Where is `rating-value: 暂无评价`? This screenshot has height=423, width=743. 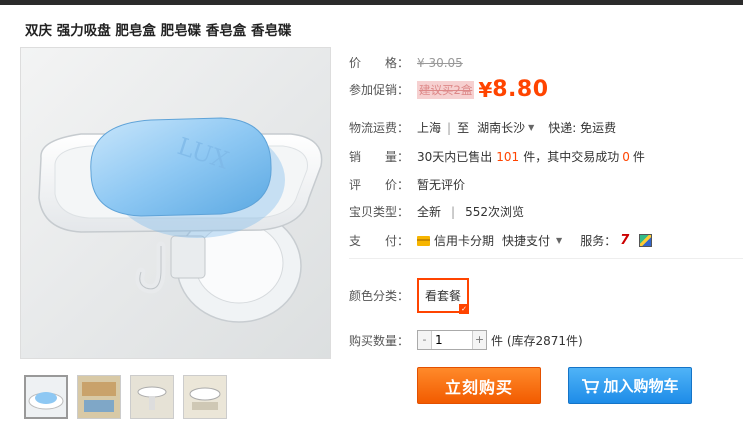
rating-value: 暂无评价 is located at coordinates (441, 185).